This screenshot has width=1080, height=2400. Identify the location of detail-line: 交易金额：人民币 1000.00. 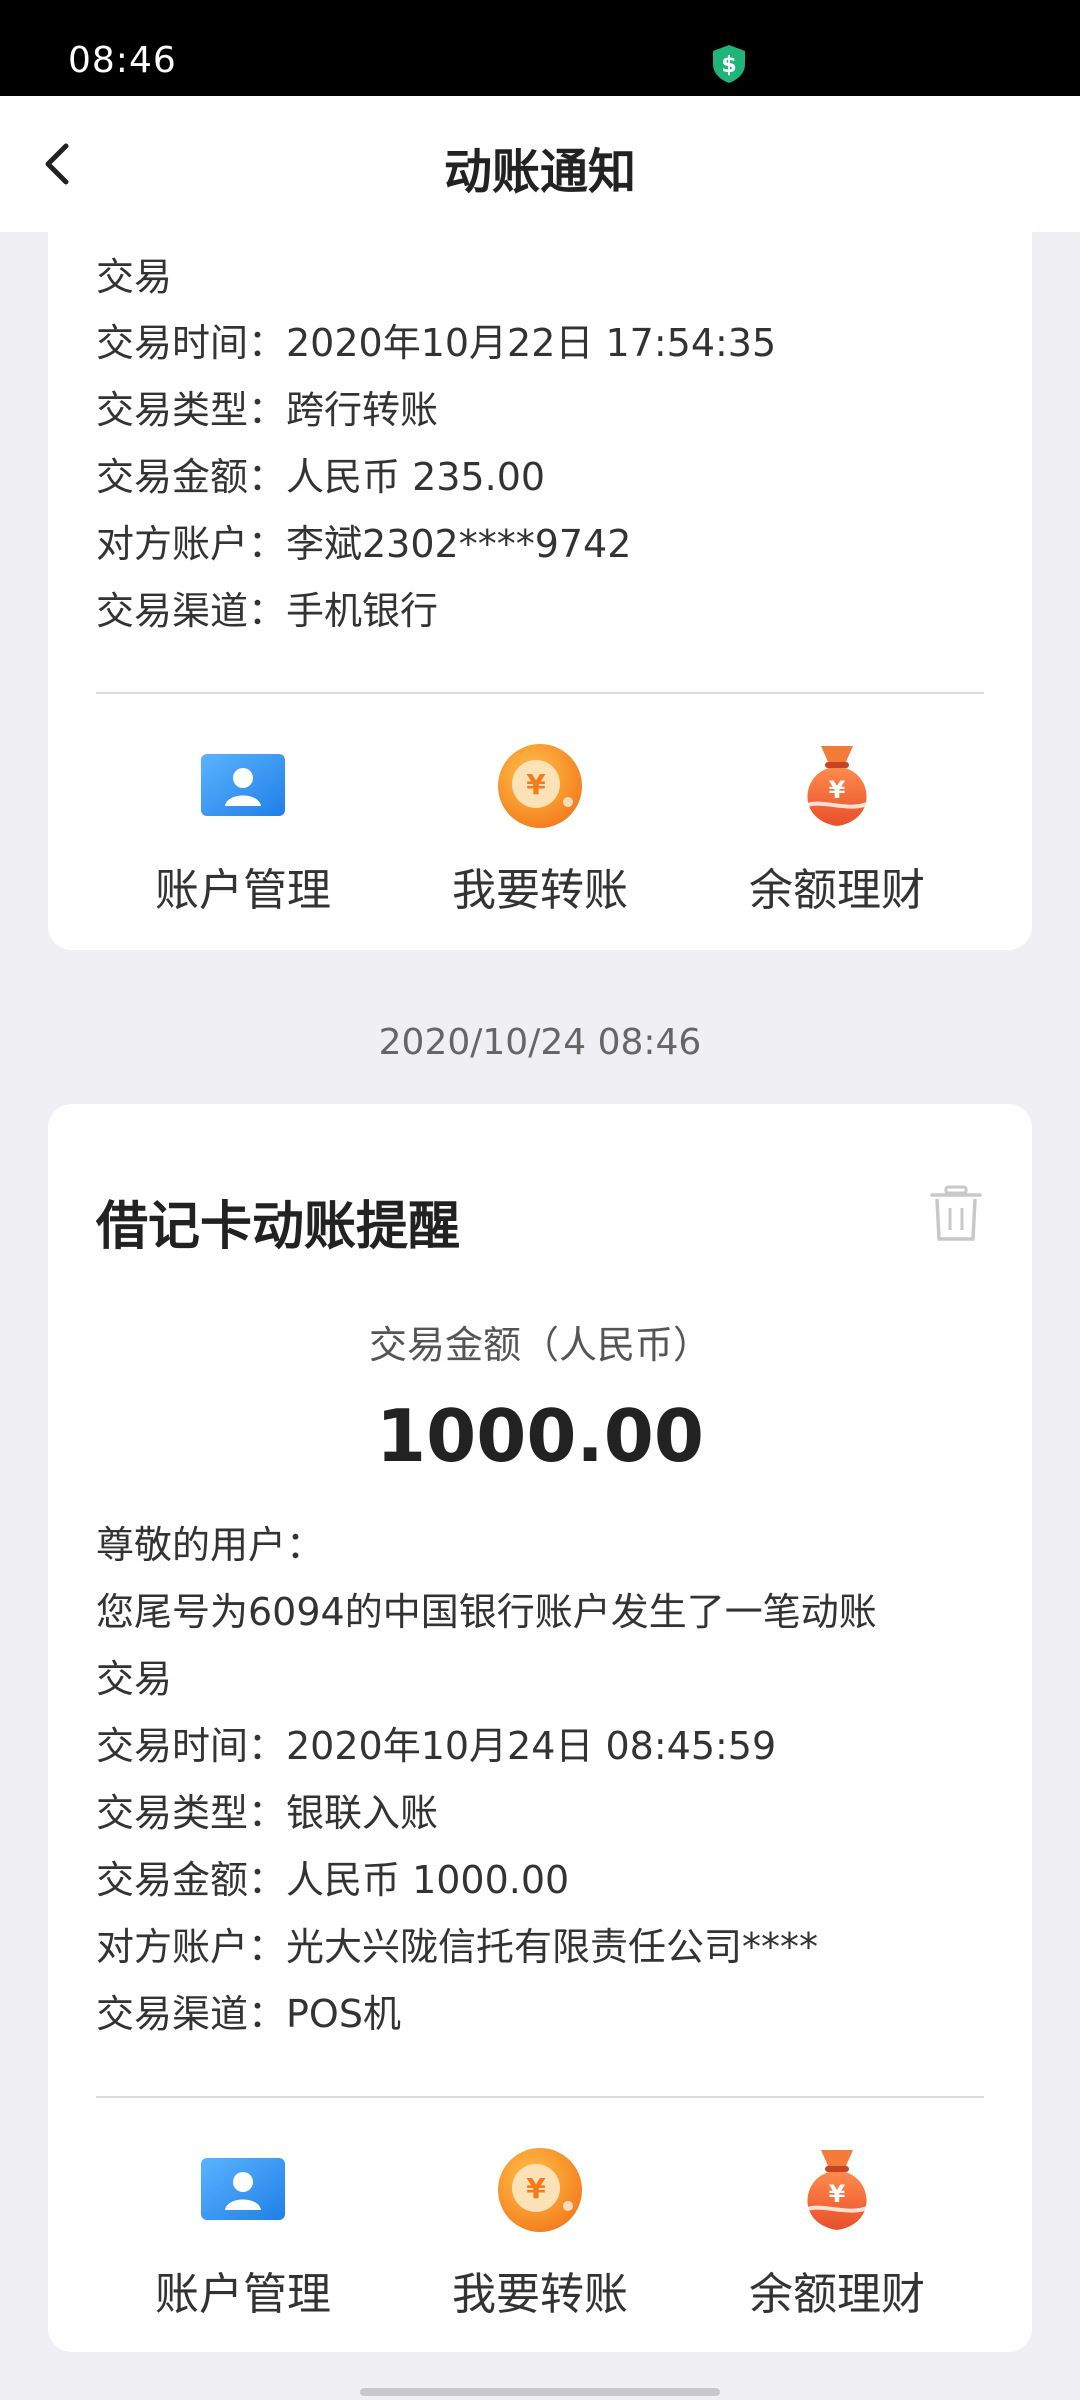
(333, 1880).